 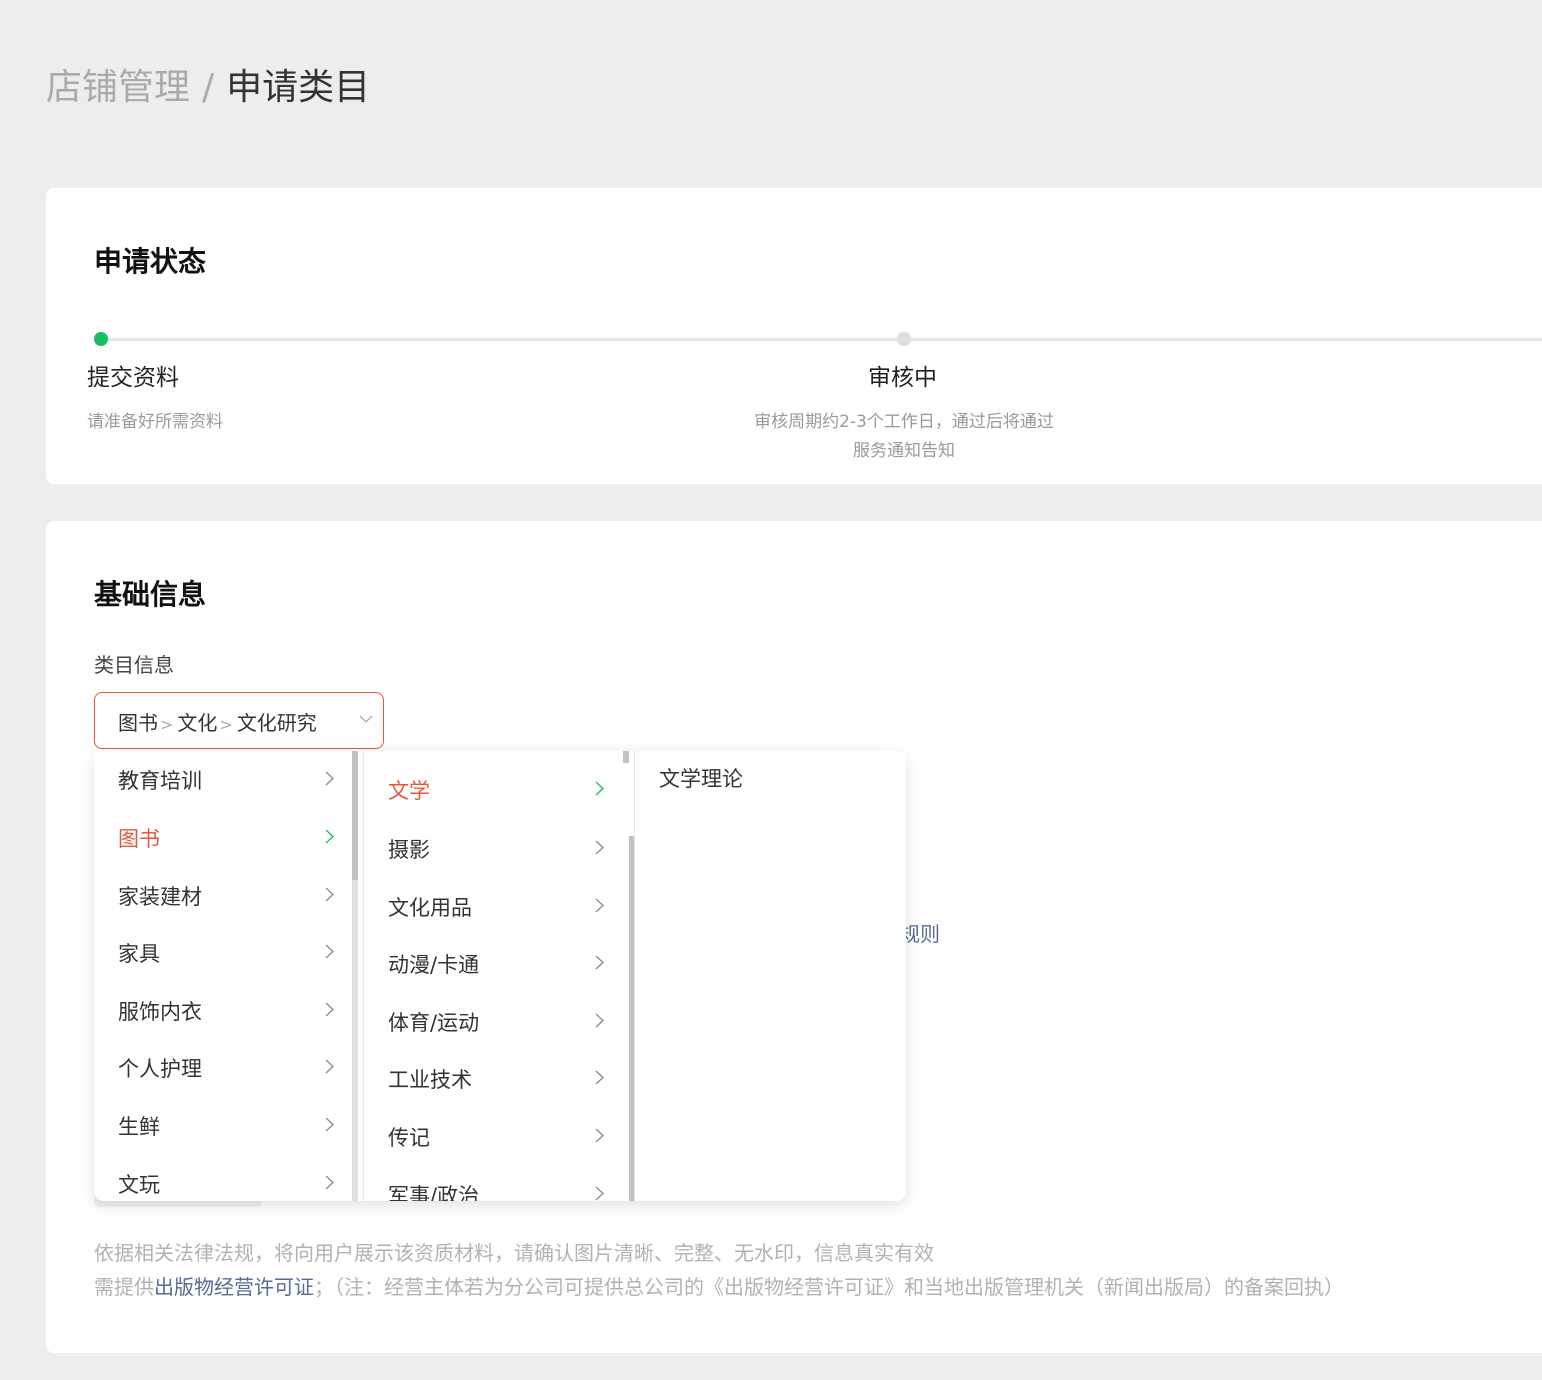 I want to click on cascader-column-level-2: 文学 摄影 文化用品 动漫/卡通 体育/运动 工业技术 传记 军事/政治, so click(x=496, y=976).